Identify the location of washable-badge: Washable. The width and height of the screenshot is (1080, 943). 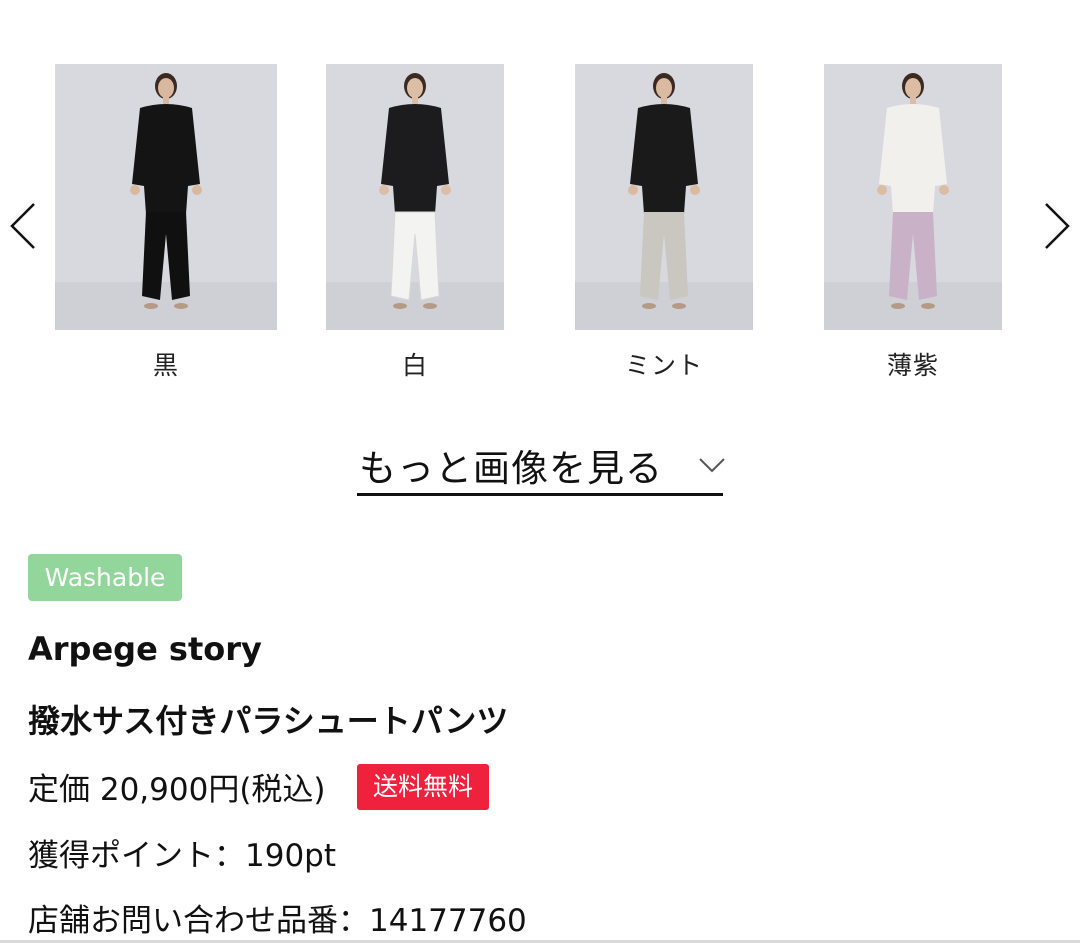
(105, 577).